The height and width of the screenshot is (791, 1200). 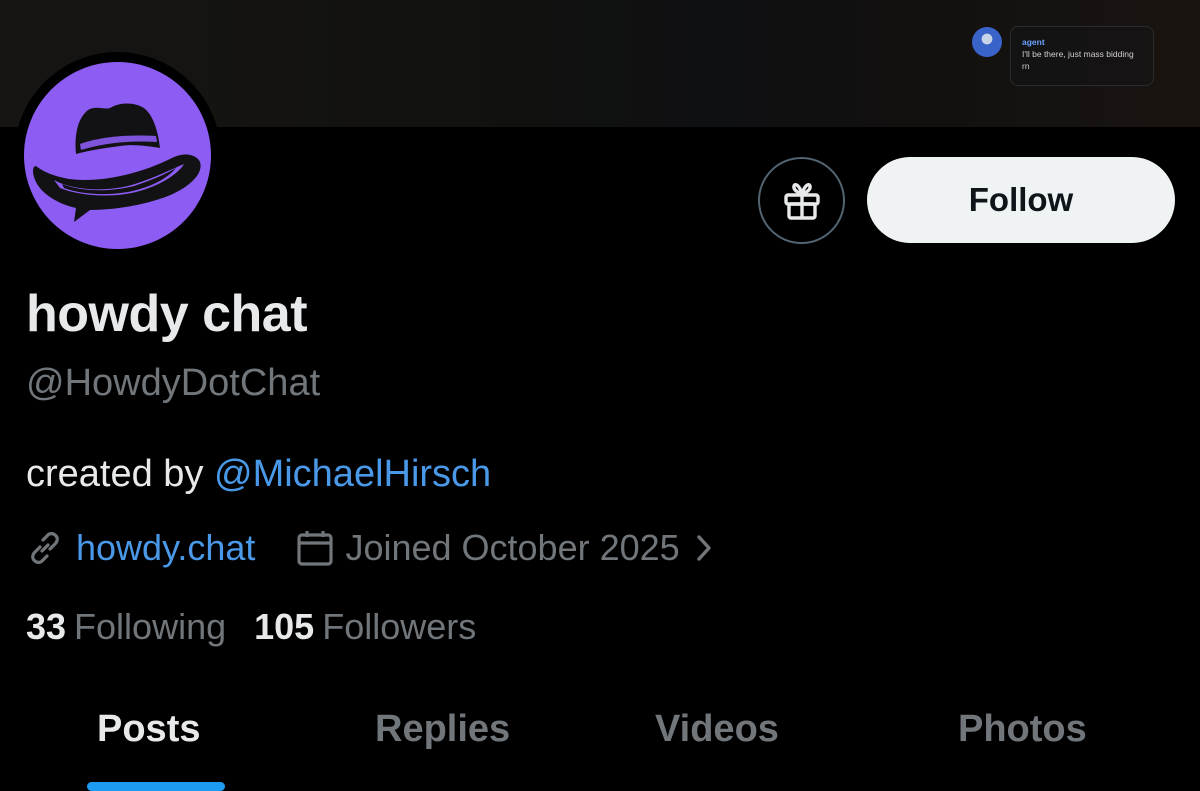 I want to click on calendar-icon, so click(x=315, y=548).